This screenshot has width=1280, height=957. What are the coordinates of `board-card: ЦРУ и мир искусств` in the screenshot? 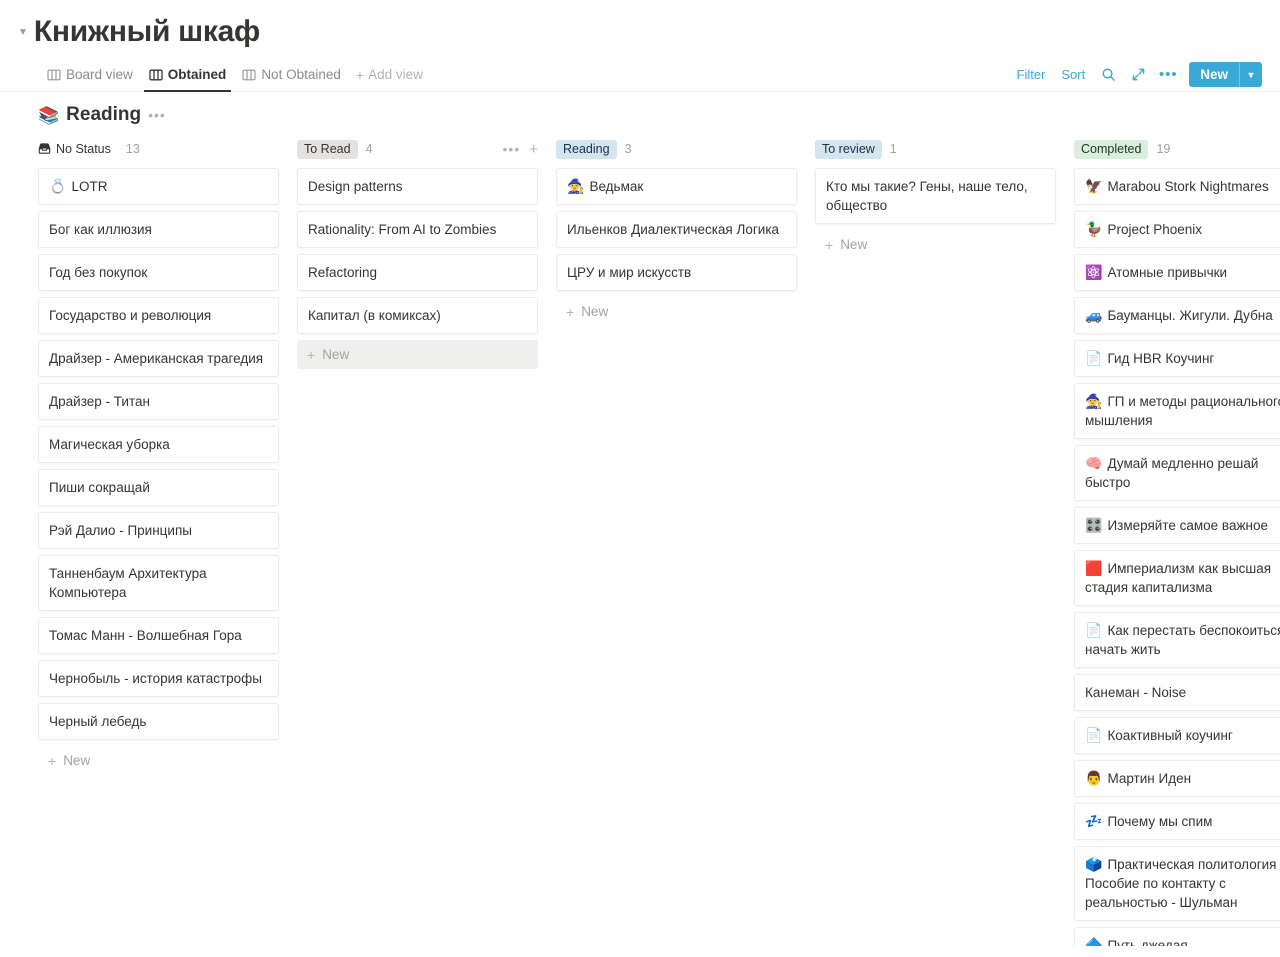 It's located at (676, 272).